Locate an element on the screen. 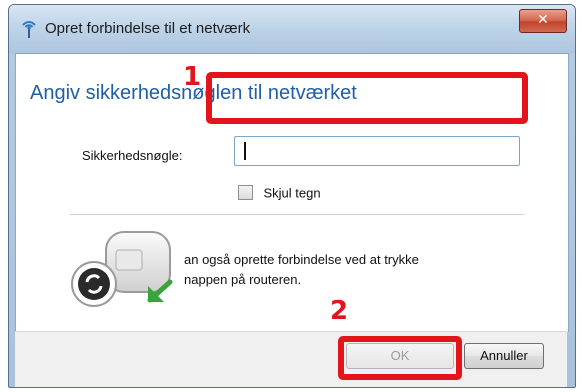  close-button: ✕ is located at coordinates (543, 21).